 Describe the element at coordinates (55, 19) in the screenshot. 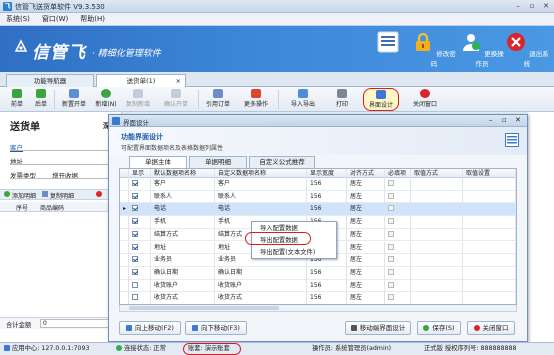

I see `menu-window: 窗口(W)` at that location.